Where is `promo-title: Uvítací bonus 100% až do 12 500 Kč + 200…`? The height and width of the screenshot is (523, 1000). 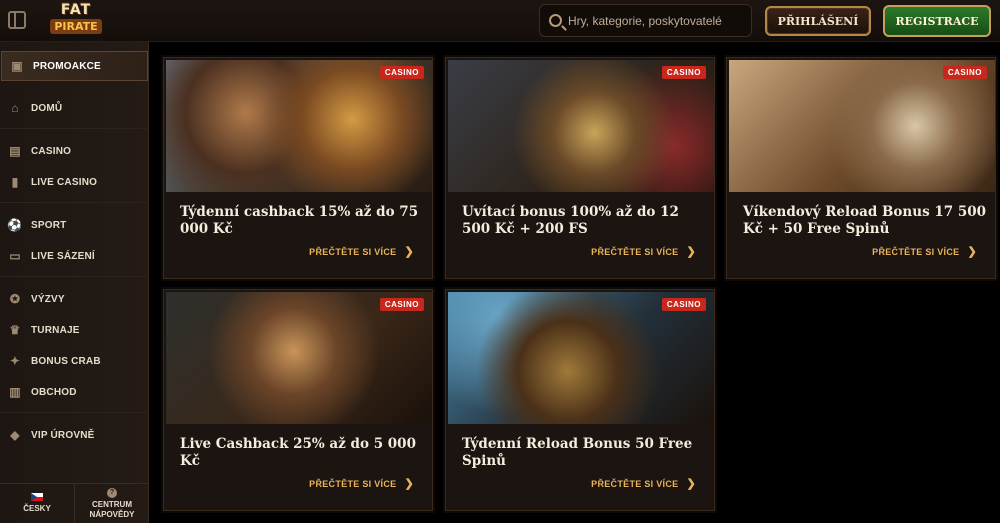 promo-title: Uvítací bonus 100% až do 12 500 Kč + 200… is located at coordinates (570, 220).